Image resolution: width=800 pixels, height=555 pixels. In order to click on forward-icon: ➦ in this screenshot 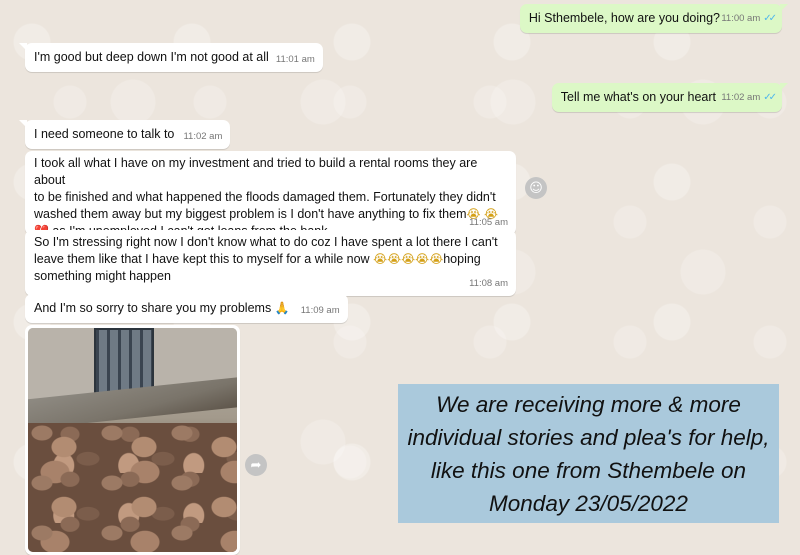, I will do `click(256, 465)`.